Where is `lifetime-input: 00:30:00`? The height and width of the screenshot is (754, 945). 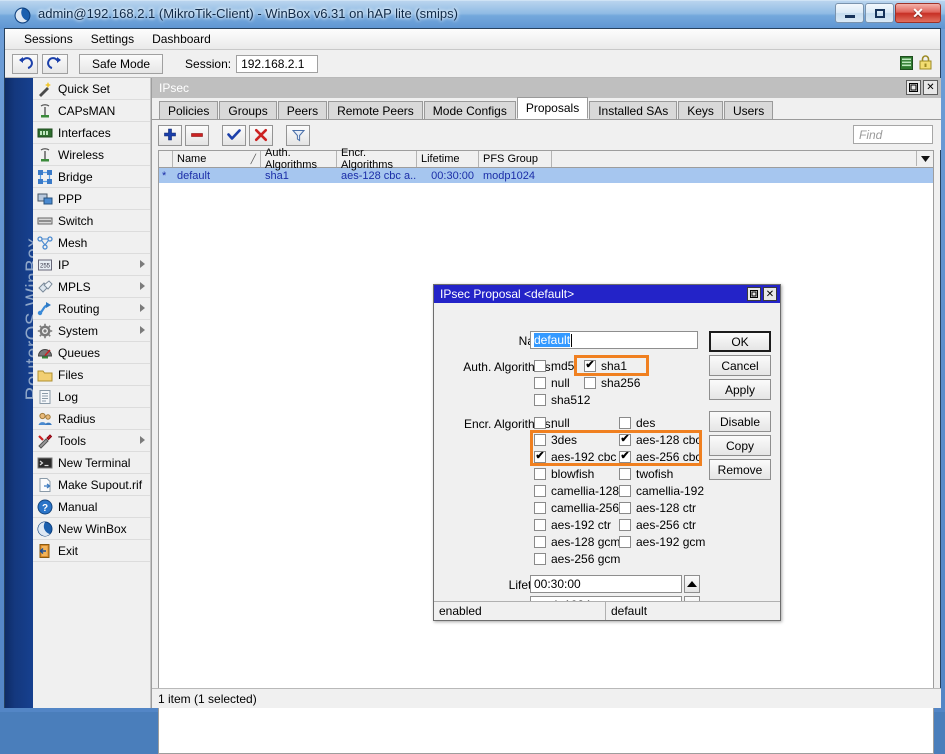
lifetime-input: 00:30:00 is located at coordinates (606, 584).